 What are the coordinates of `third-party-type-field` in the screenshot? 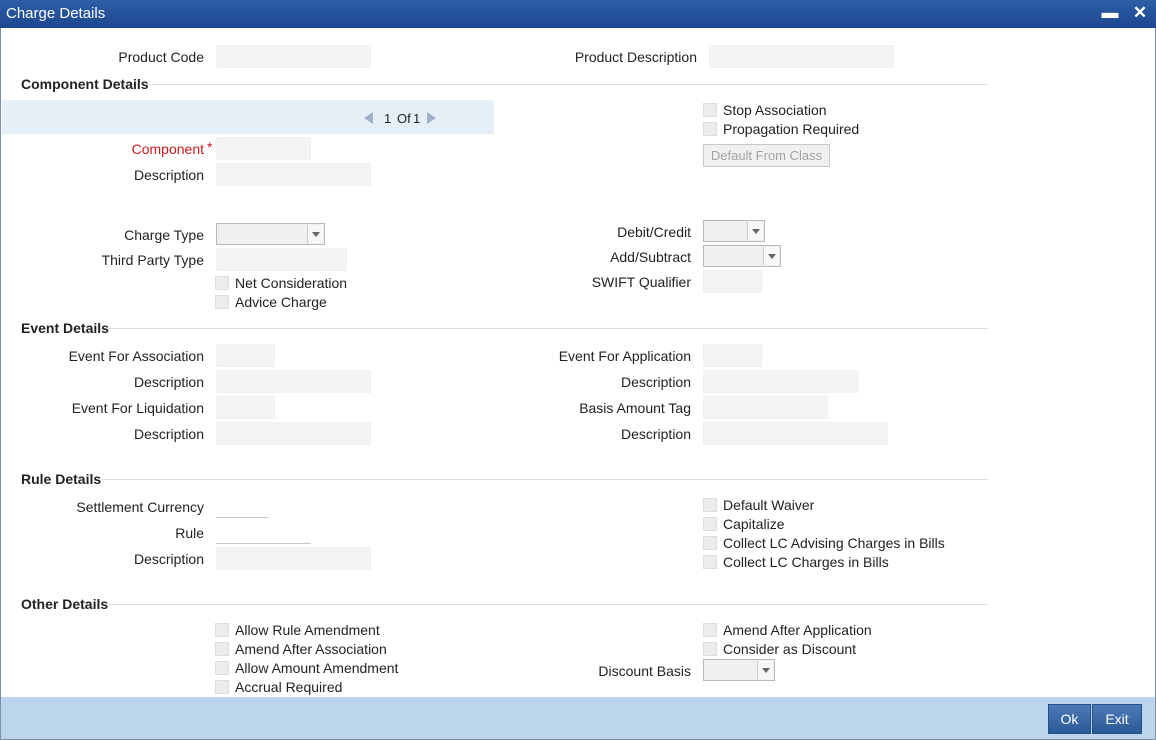 It's located at (281, 259).